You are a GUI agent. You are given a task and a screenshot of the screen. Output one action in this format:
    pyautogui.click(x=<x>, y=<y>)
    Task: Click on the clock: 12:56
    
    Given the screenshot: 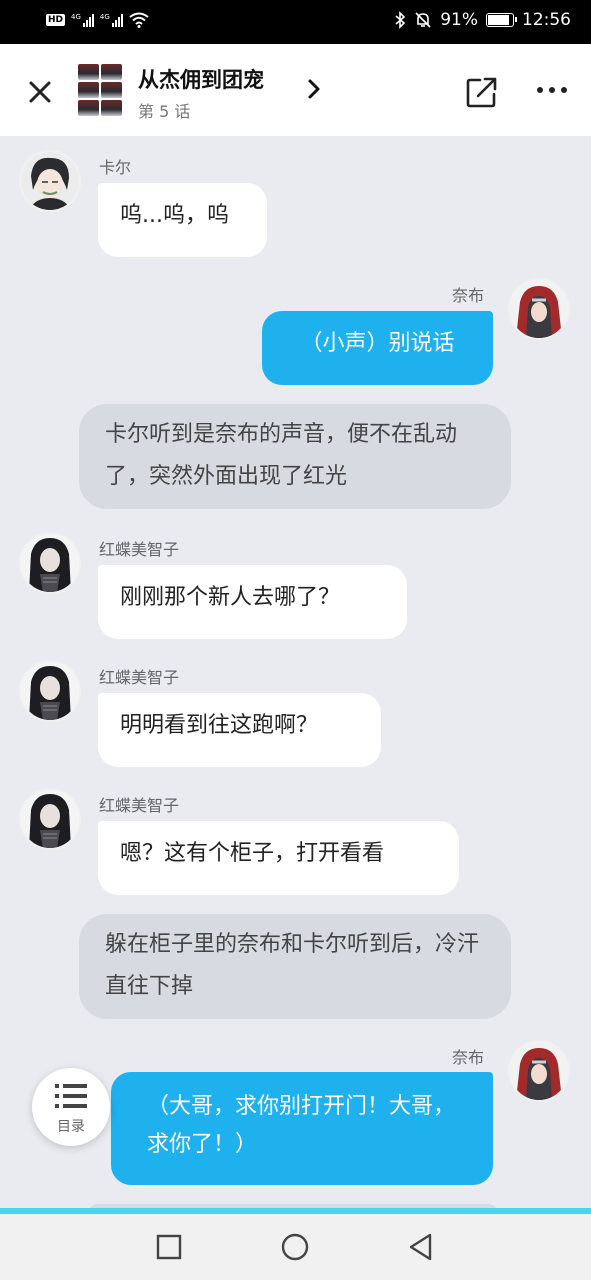 What is the action you would take?
    pyautogui.click(x=546, y=20)
    